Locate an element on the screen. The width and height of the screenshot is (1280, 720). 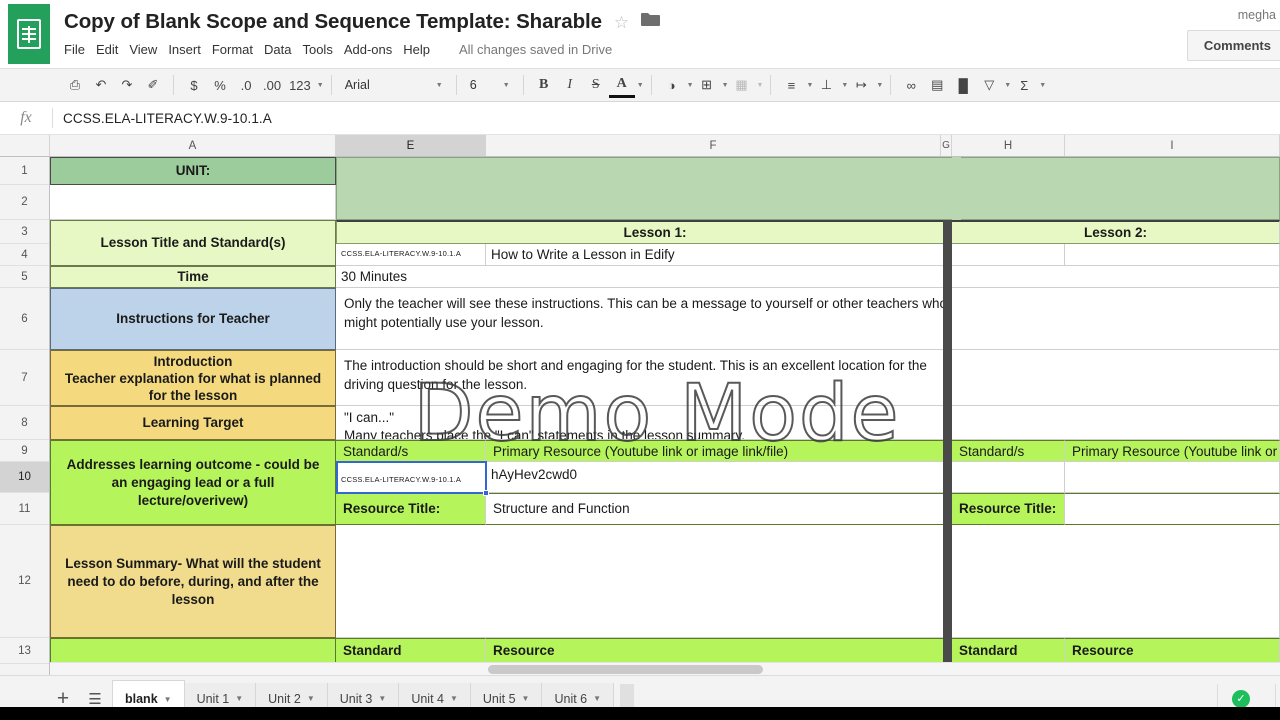
column-header-f: F is located at coordinates (713, 145).